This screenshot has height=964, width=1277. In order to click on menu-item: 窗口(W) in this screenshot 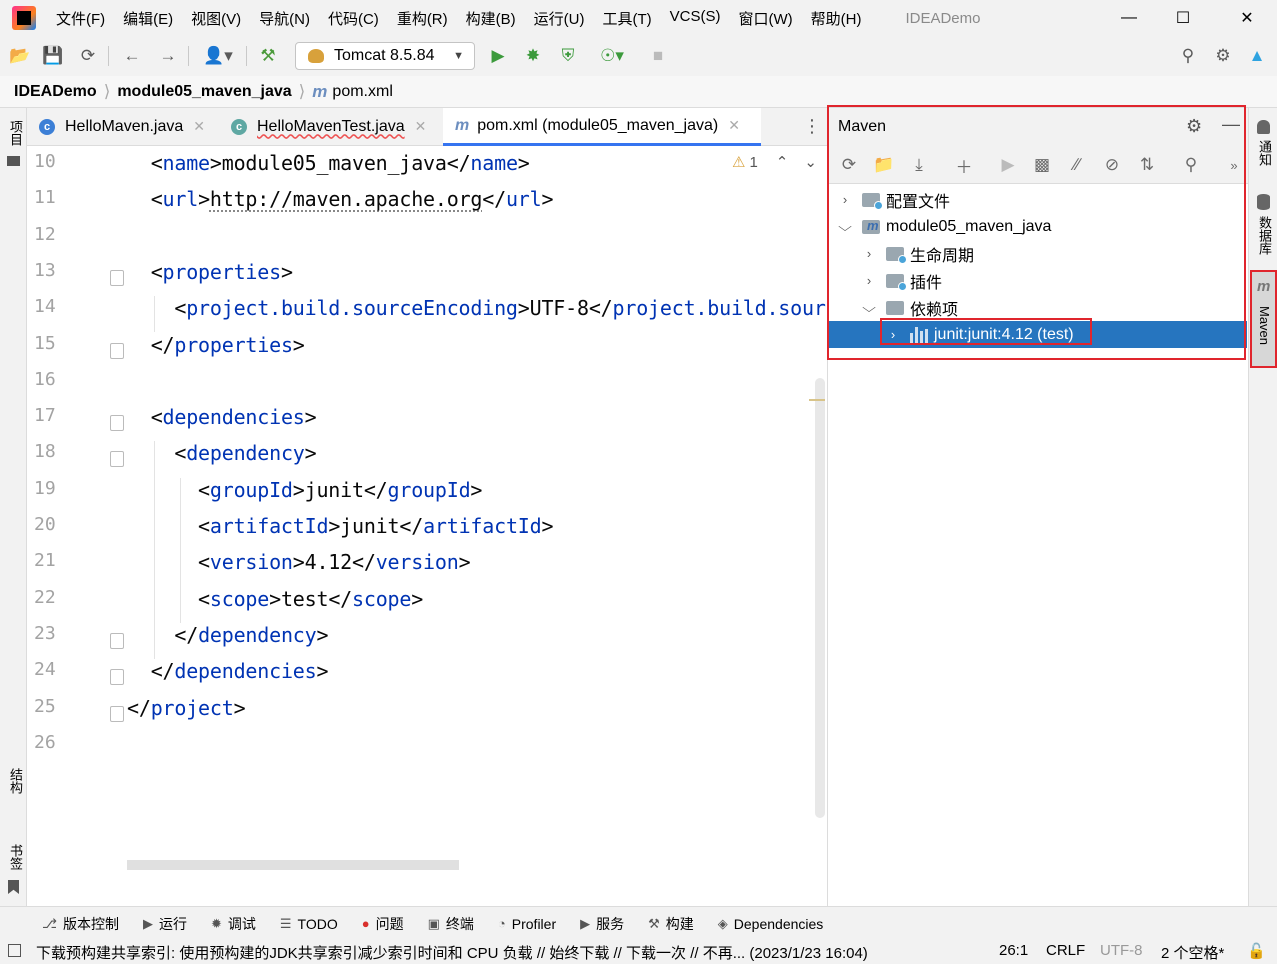, I will do `click(765, 18)`.